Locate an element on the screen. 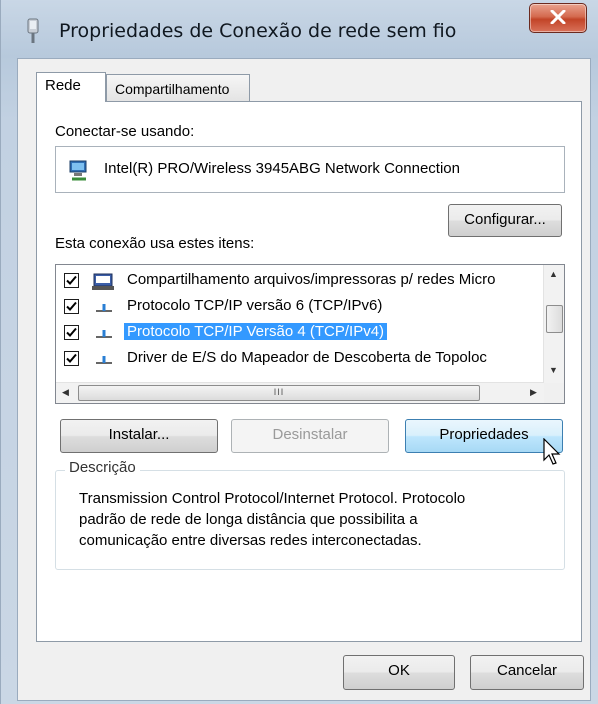 The height and width of the screenshot is (704, 598). ok-button: OK is located at coordinates (399, 672).